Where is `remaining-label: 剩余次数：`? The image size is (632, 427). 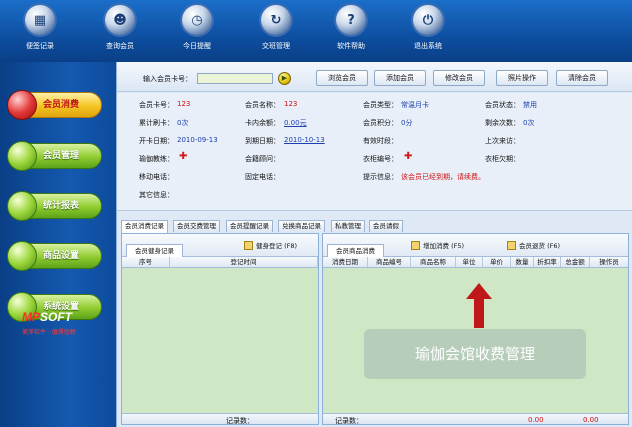 remaining-label: 剩余次数： is located at coordinates (502, 123).